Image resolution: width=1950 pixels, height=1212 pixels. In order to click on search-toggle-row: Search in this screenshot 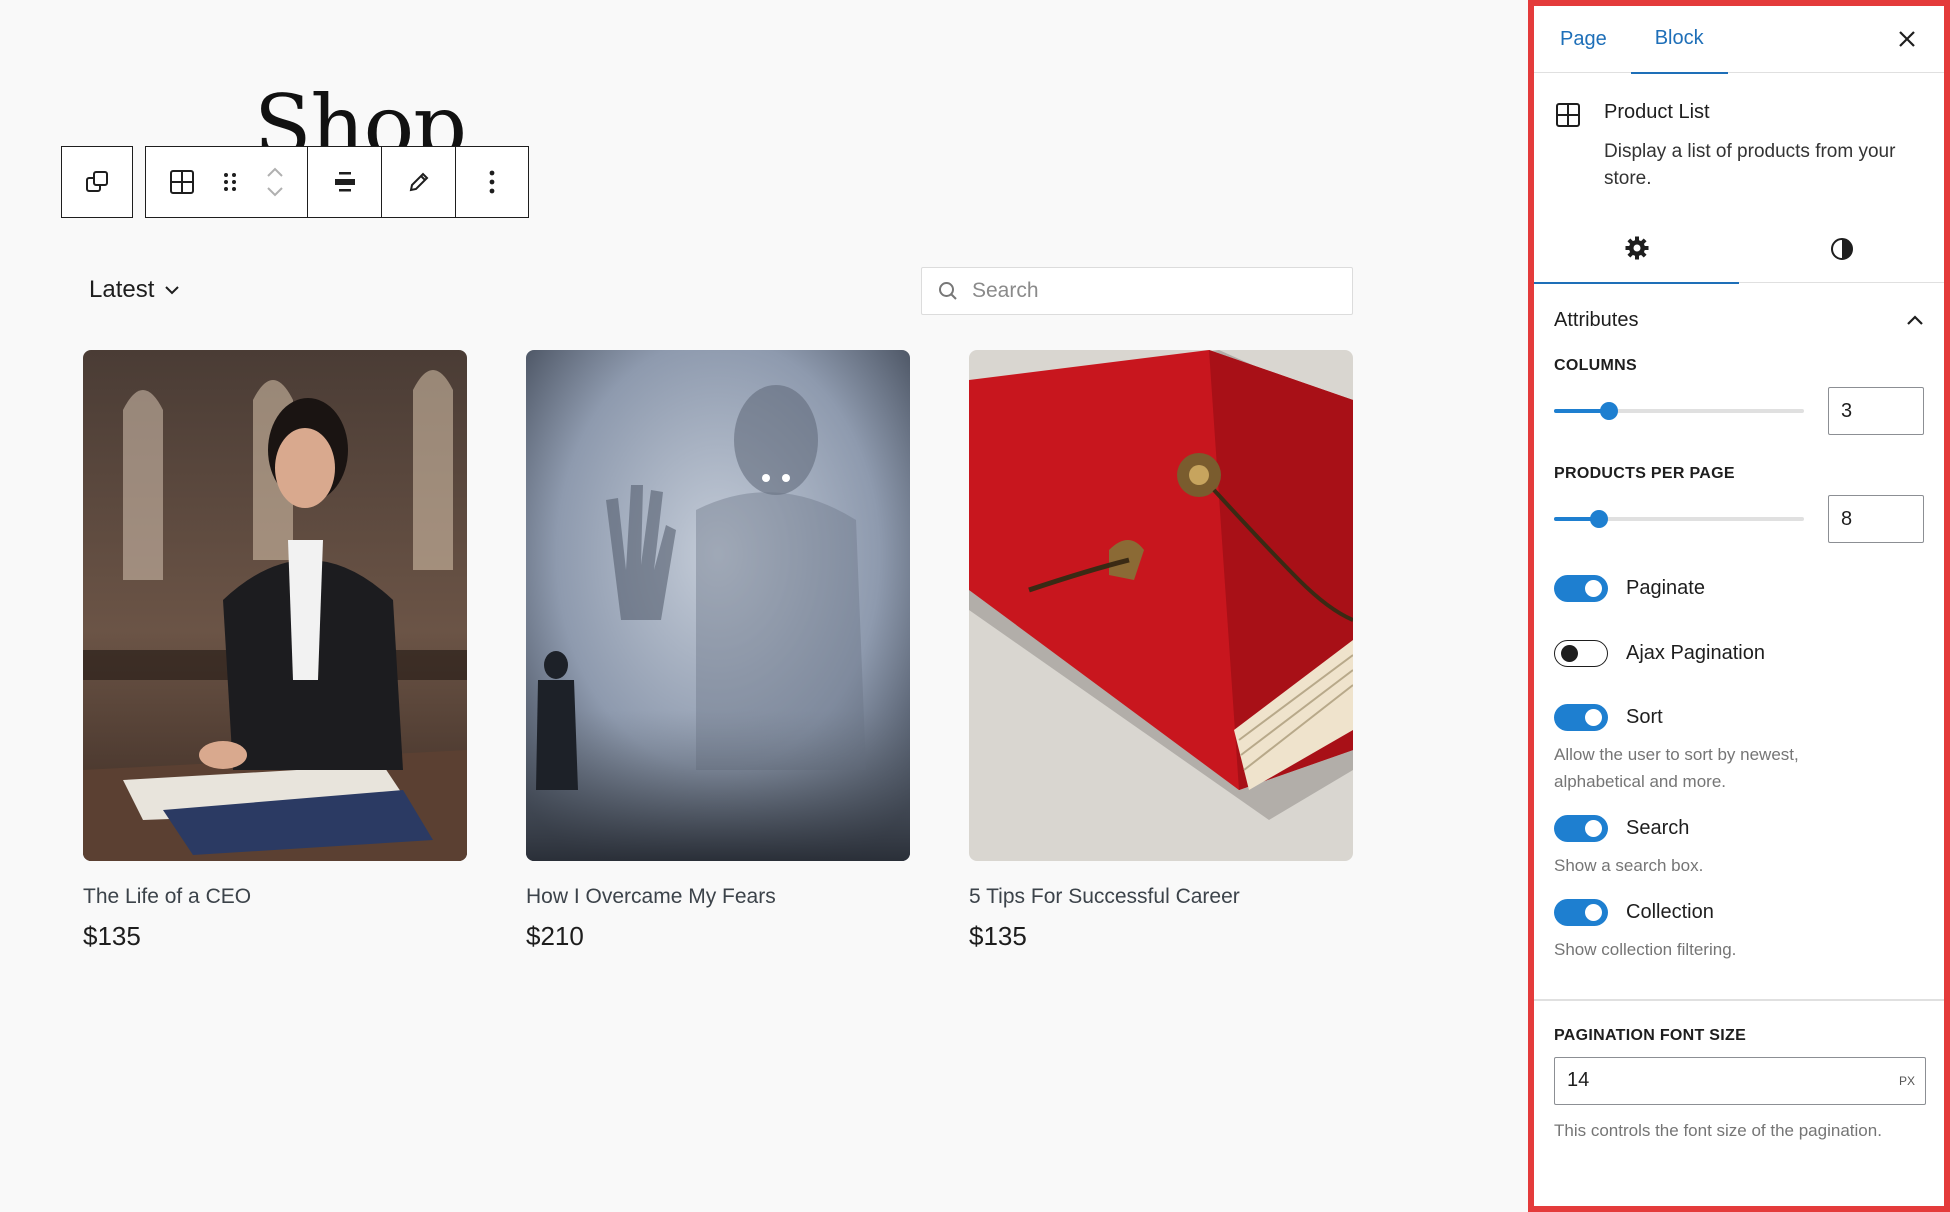, I will do `click(1739, 828)`.